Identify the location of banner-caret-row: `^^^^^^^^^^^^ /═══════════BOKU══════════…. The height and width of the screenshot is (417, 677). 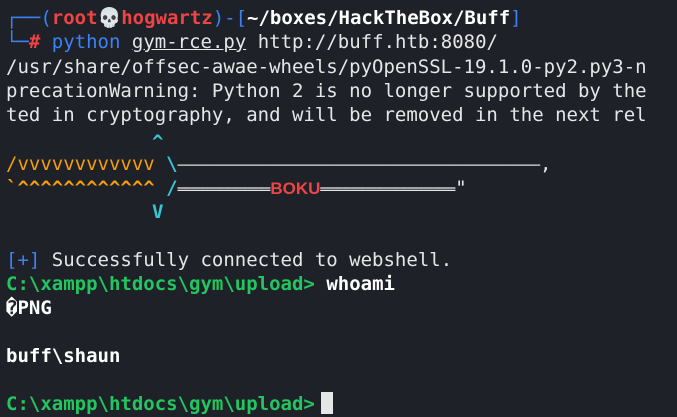
(236, 188).